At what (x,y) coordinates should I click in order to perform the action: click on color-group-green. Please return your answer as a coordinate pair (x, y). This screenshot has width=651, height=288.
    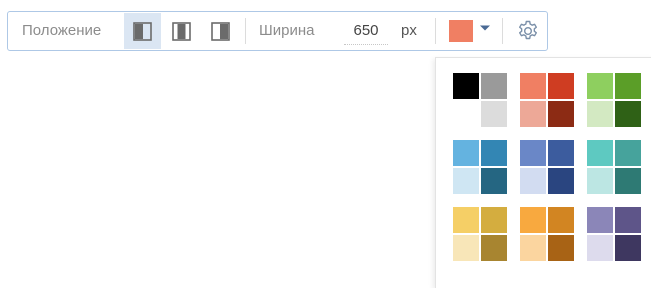
    Looking at the image, I should click on (614, 100).